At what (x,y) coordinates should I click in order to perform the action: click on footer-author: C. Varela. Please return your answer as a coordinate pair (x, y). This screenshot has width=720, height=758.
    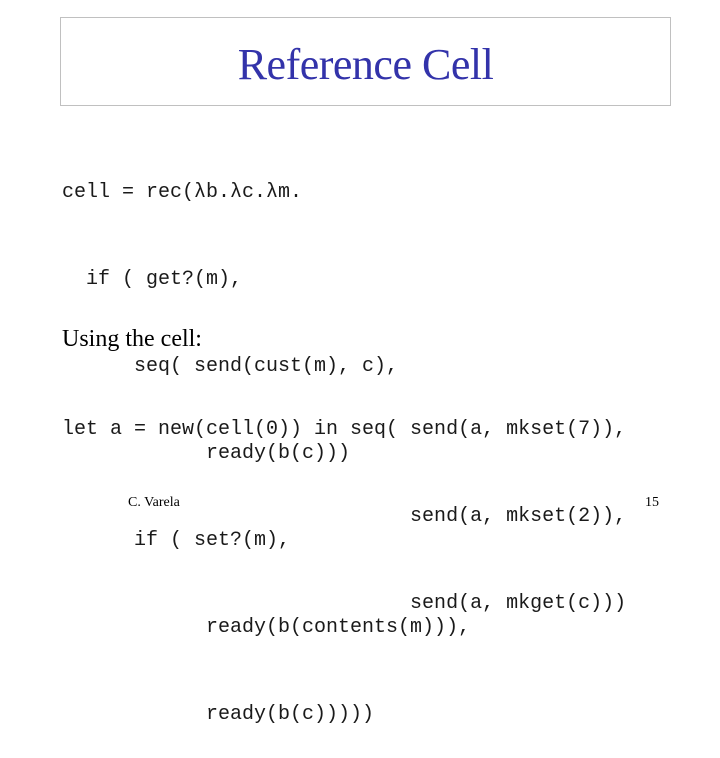
    Looking at the image, I should click on (154, 502).